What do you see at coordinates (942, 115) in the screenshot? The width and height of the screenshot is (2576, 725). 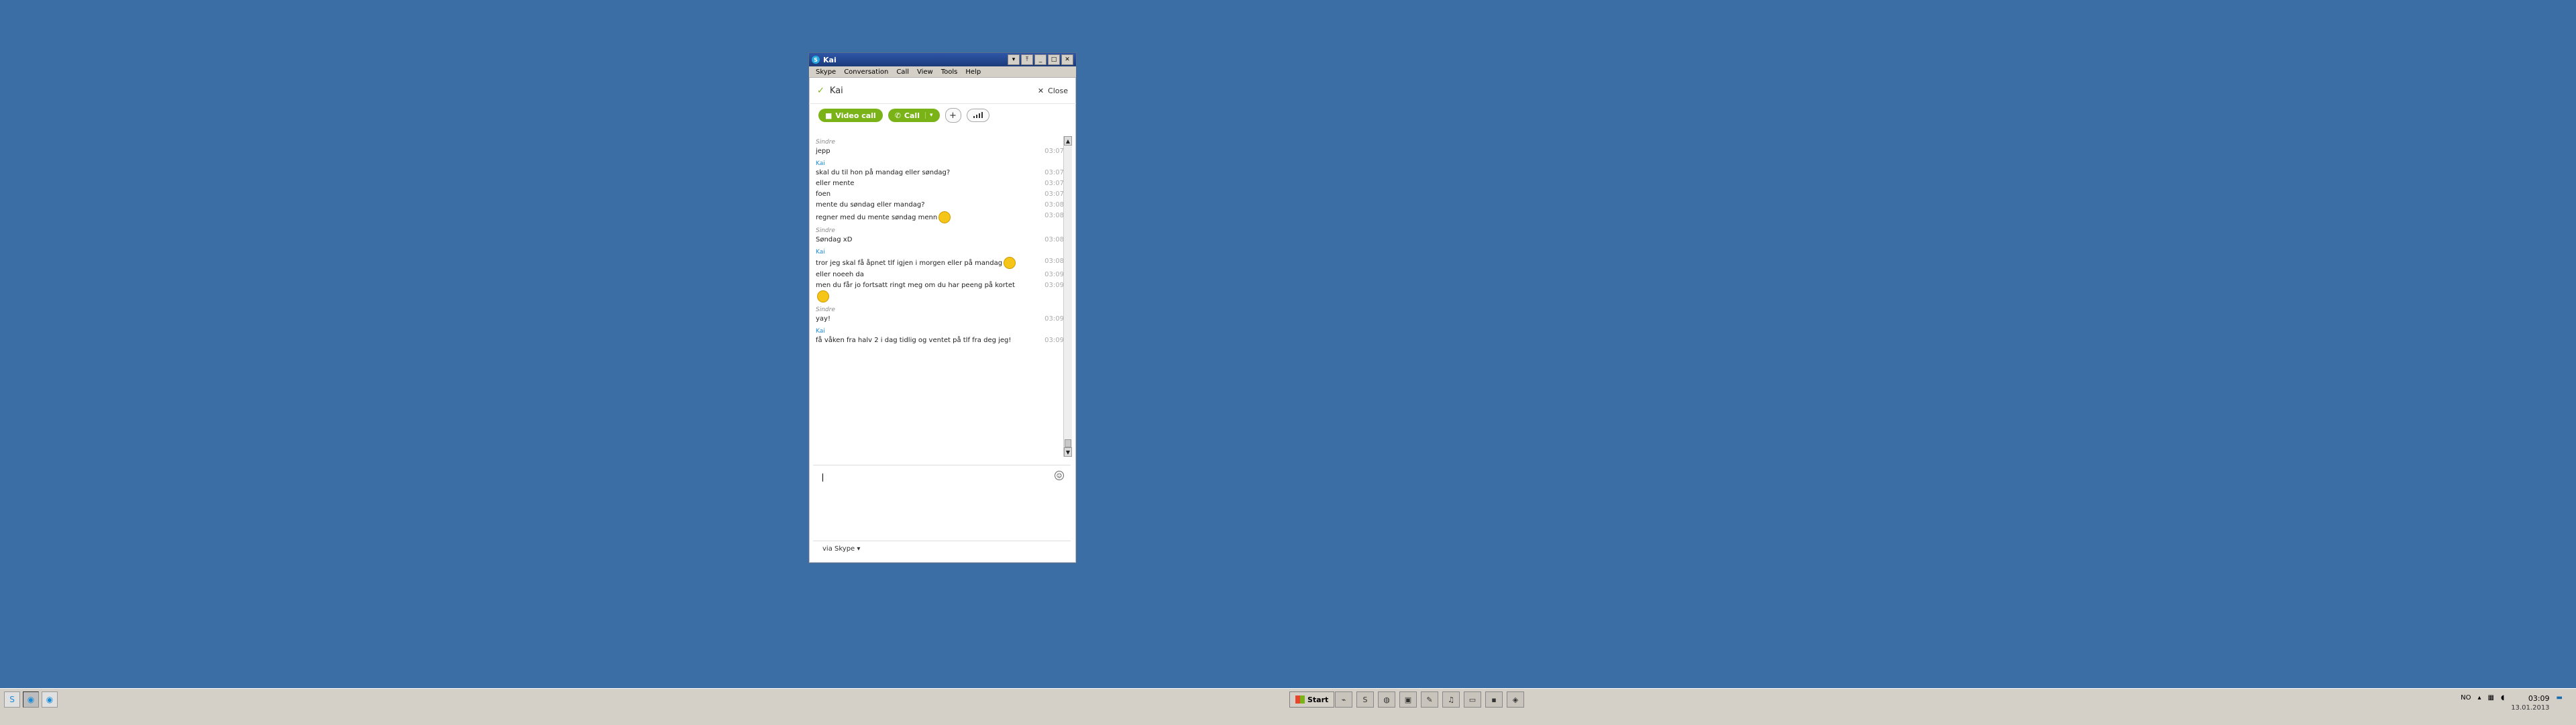 I see `call-toolbar: ■ Video call ✆ Call ▾ +` at bounding box center [942, 115].